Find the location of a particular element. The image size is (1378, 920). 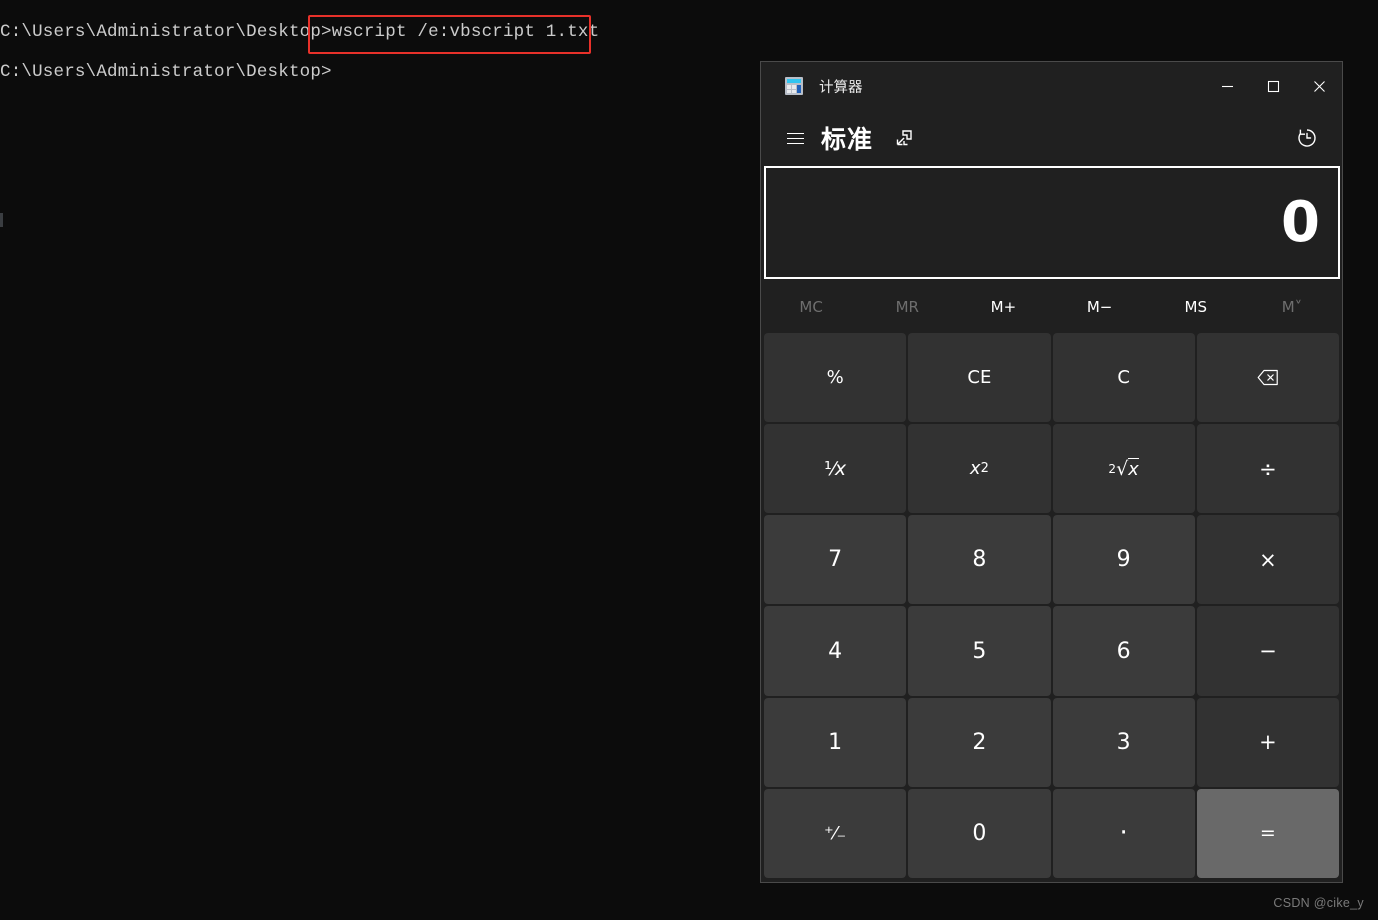

terminal-scrollbar is located at coordinates (1, 460).